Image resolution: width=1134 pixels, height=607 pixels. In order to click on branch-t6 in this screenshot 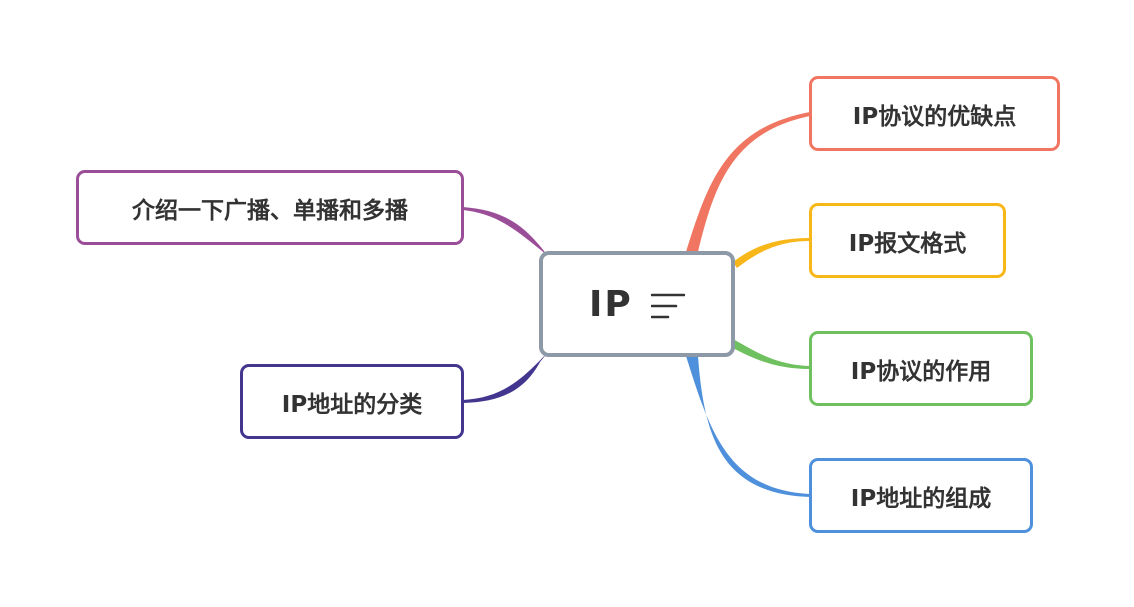, I will do `click(505, 377)`.